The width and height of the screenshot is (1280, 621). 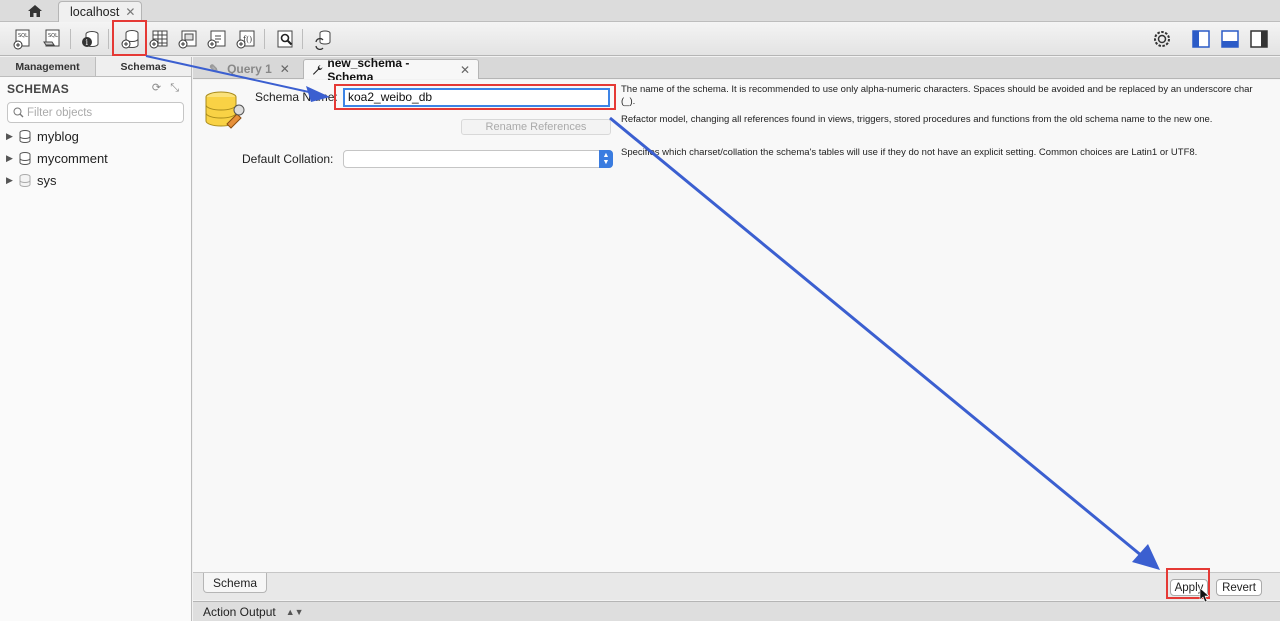 I want to click on action-output-label: Action Output, so click(x=239, y=611).